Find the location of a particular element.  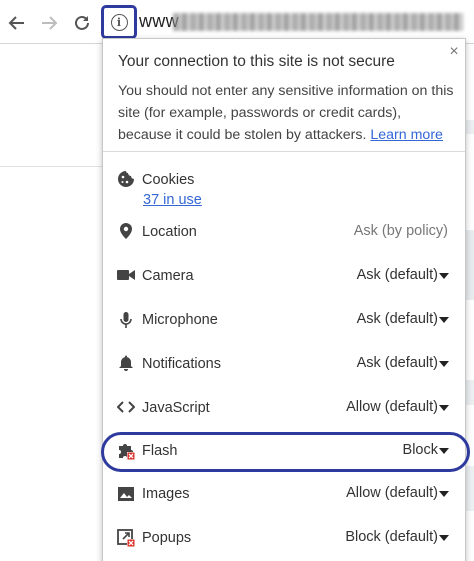

info-icon: i is located at coordinates (119, 22).